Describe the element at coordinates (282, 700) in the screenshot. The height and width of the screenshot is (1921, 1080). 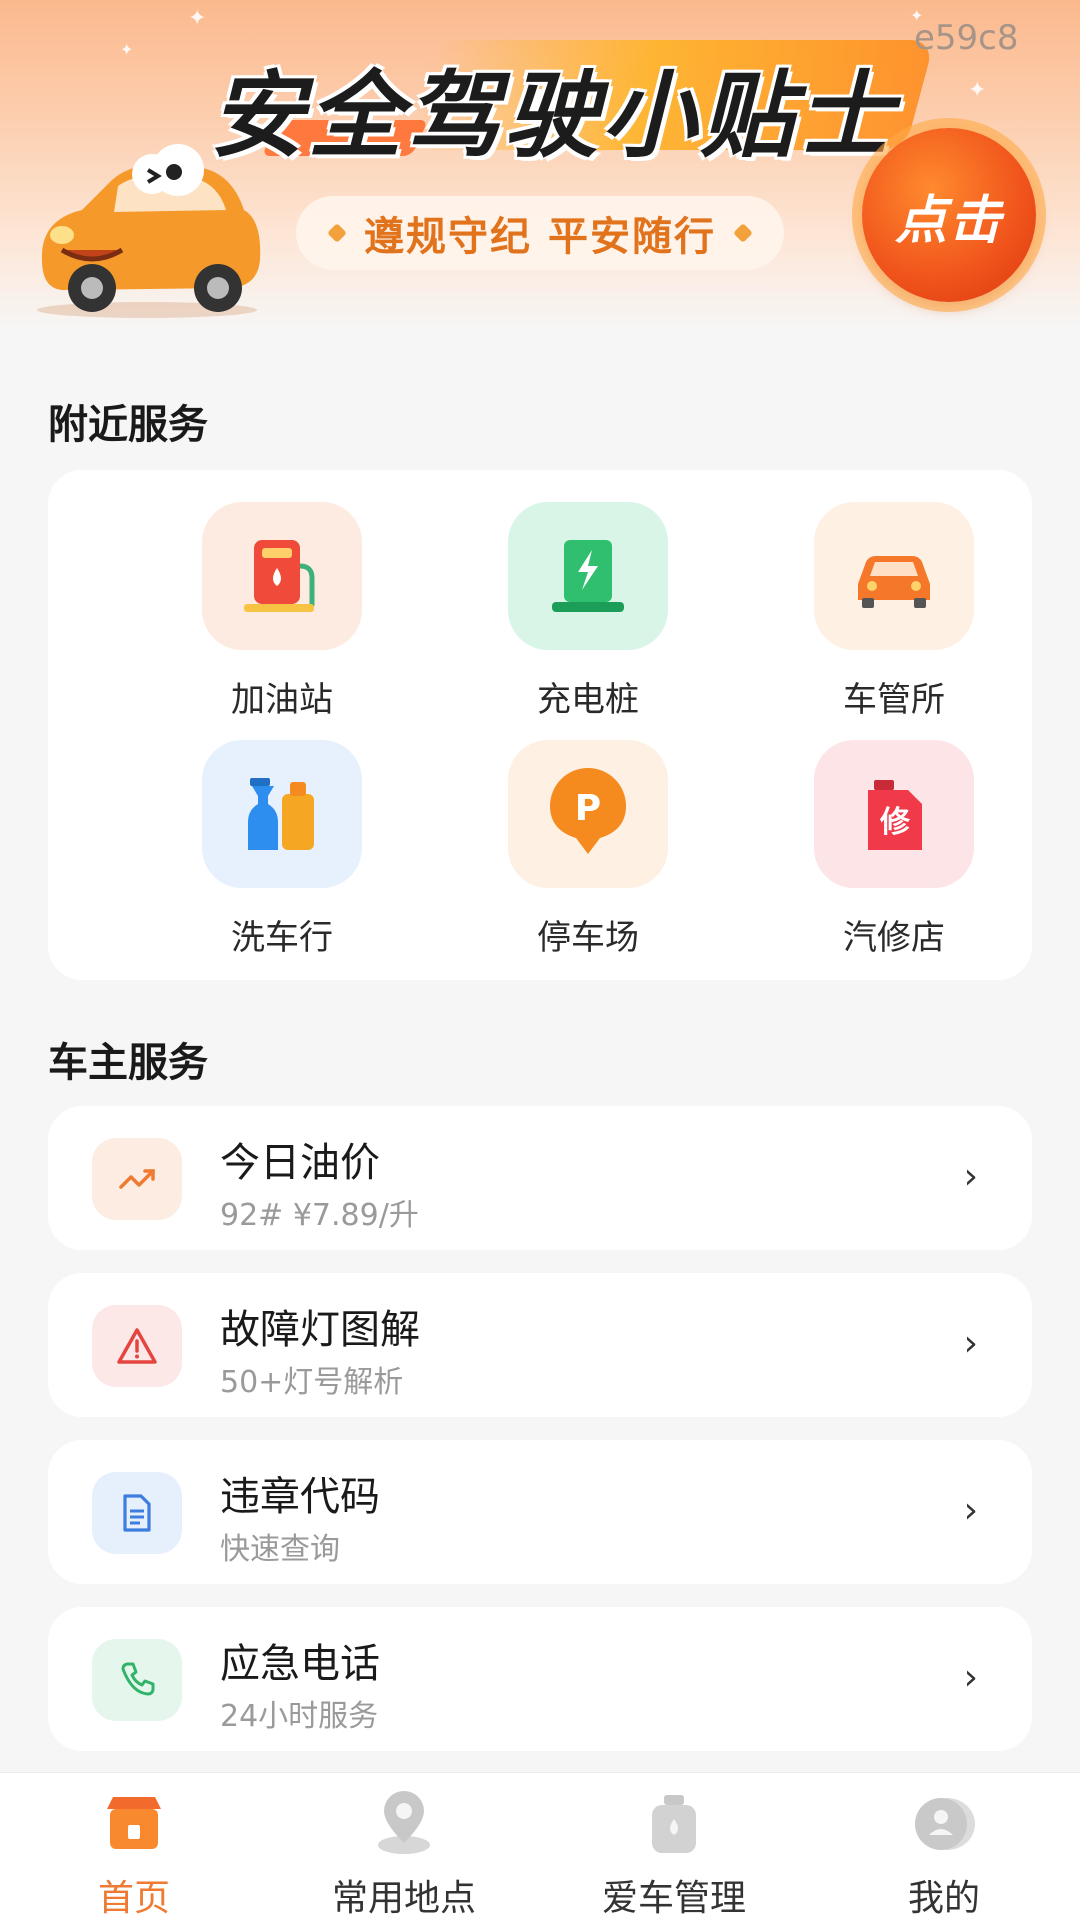
I see `service-label: 加油站` at that location.